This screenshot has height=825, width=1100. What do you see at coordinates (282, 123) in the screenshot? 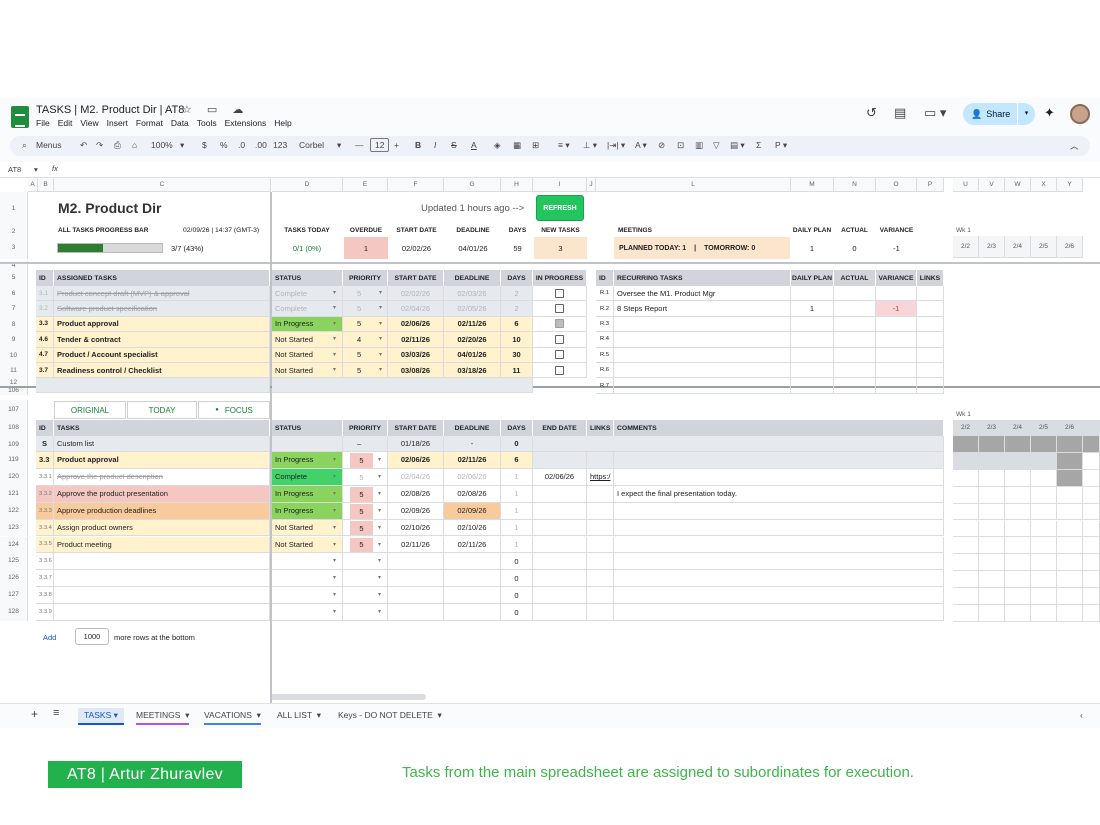
I see `menu-item-help: Help` at bounding box center [282, 123].